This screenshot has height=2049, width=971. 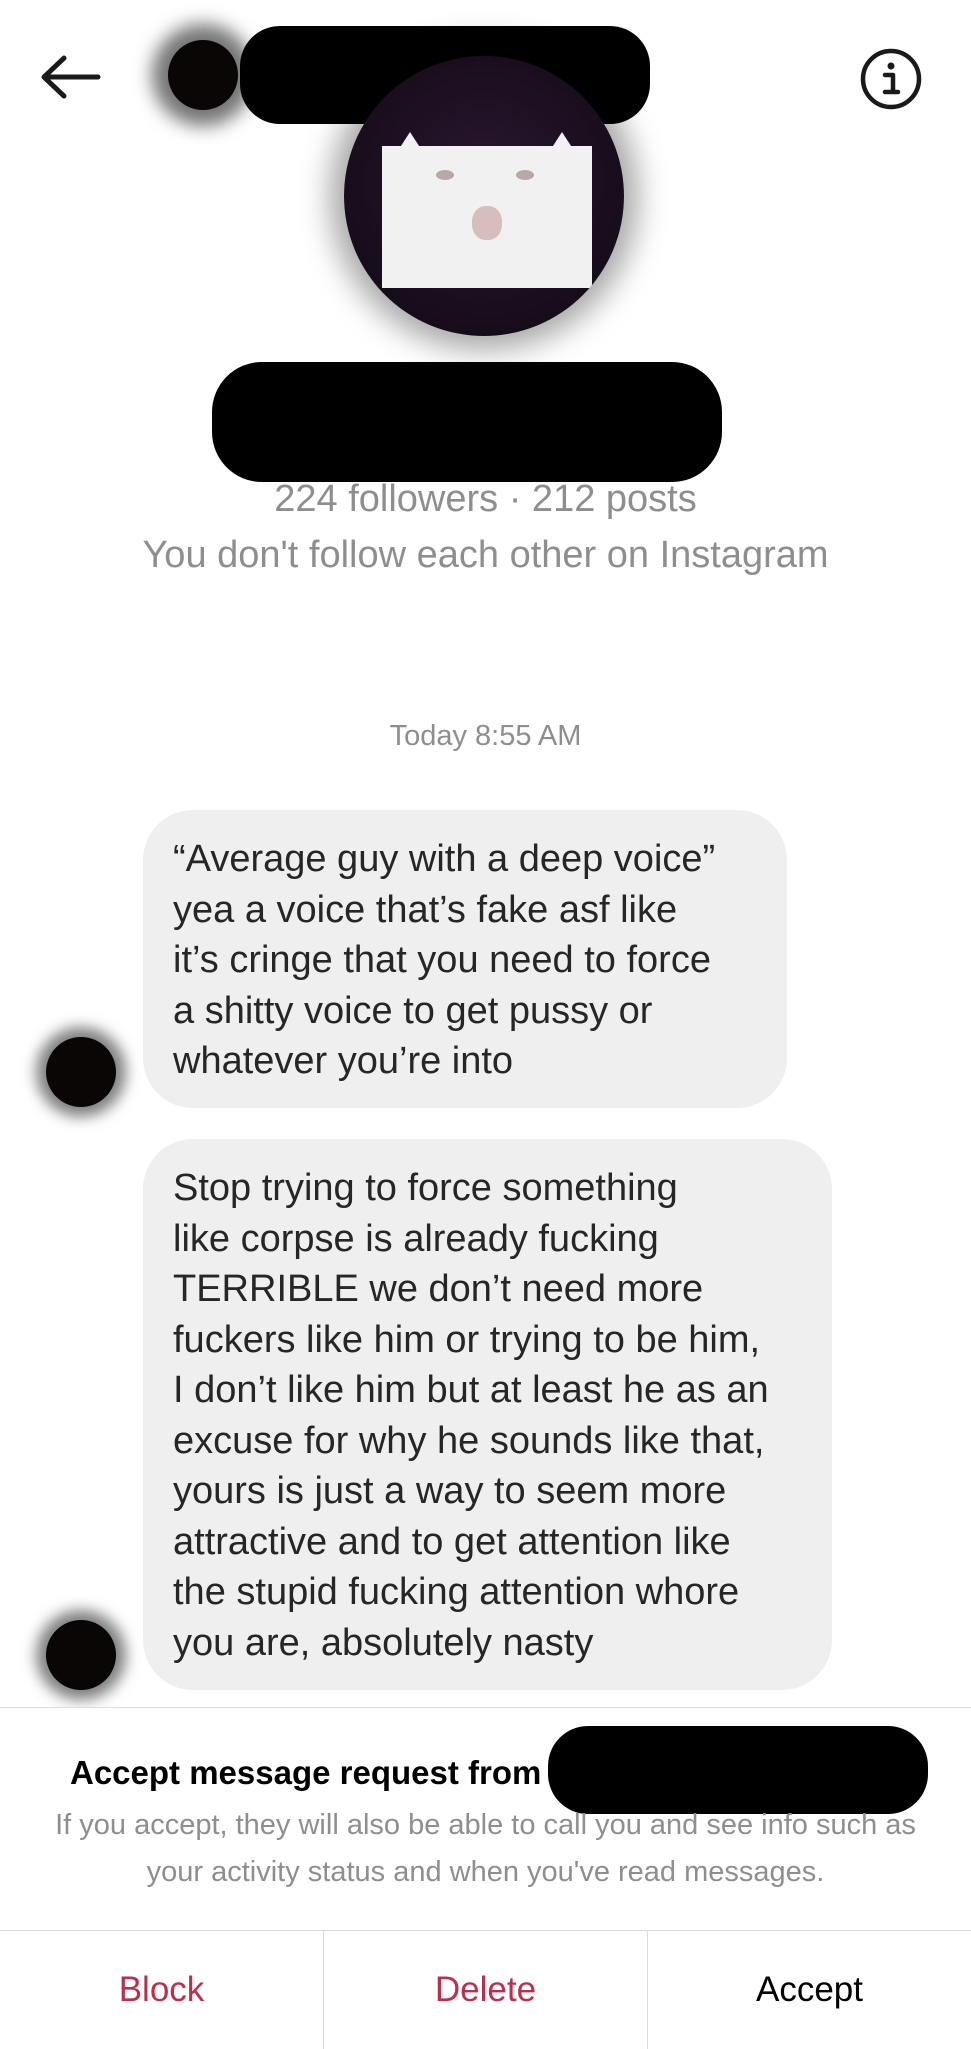 What do you see at coordinates (809, 1990) in the screenshot?
I see `accept-button: Accept` at bounding box center [809, 1990].